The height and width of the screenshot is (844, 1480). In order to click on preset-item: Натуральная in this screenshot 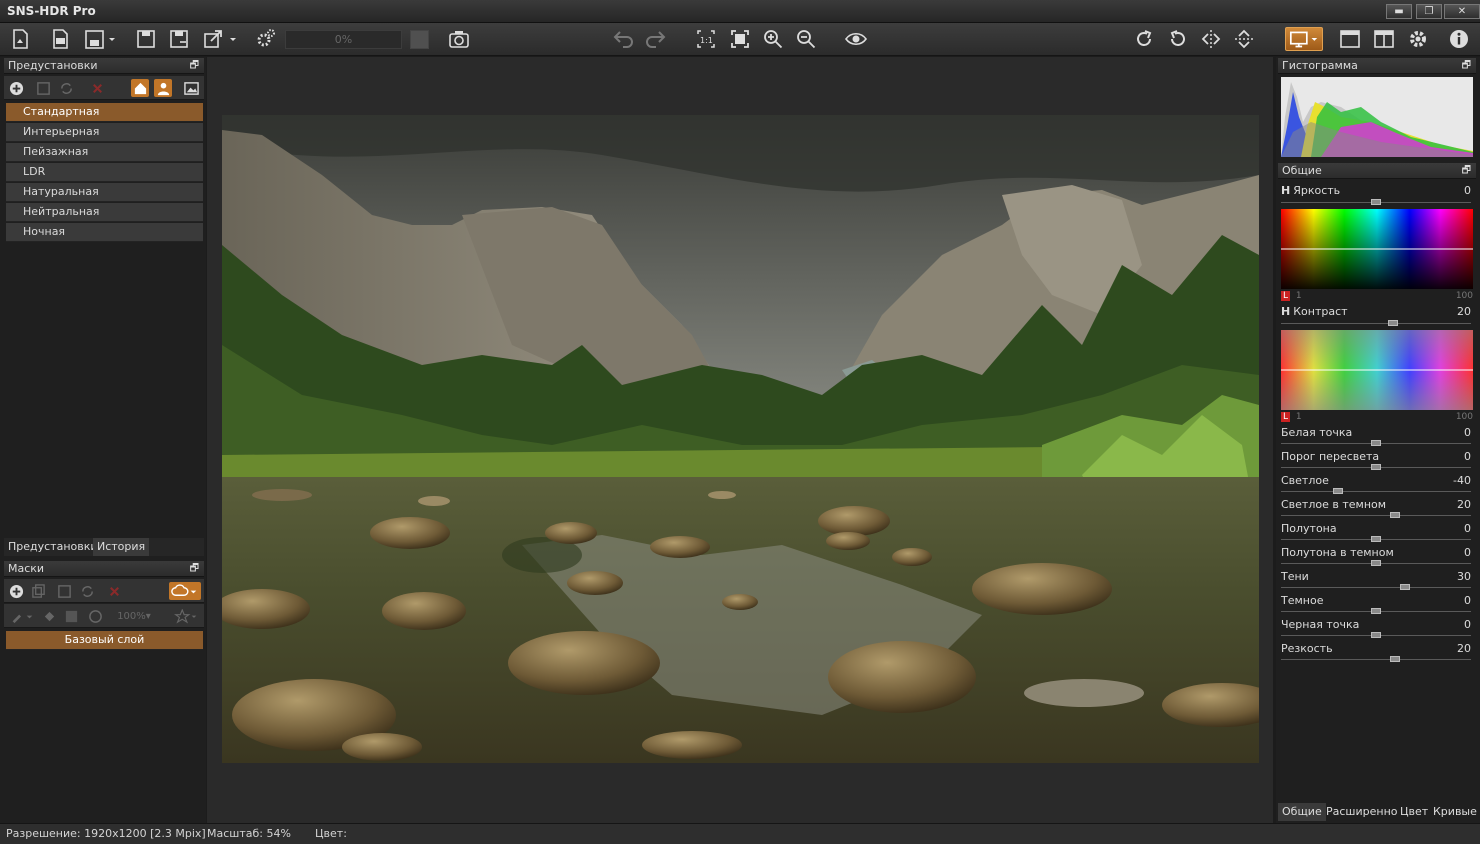, I will do `click(104, 192)`.